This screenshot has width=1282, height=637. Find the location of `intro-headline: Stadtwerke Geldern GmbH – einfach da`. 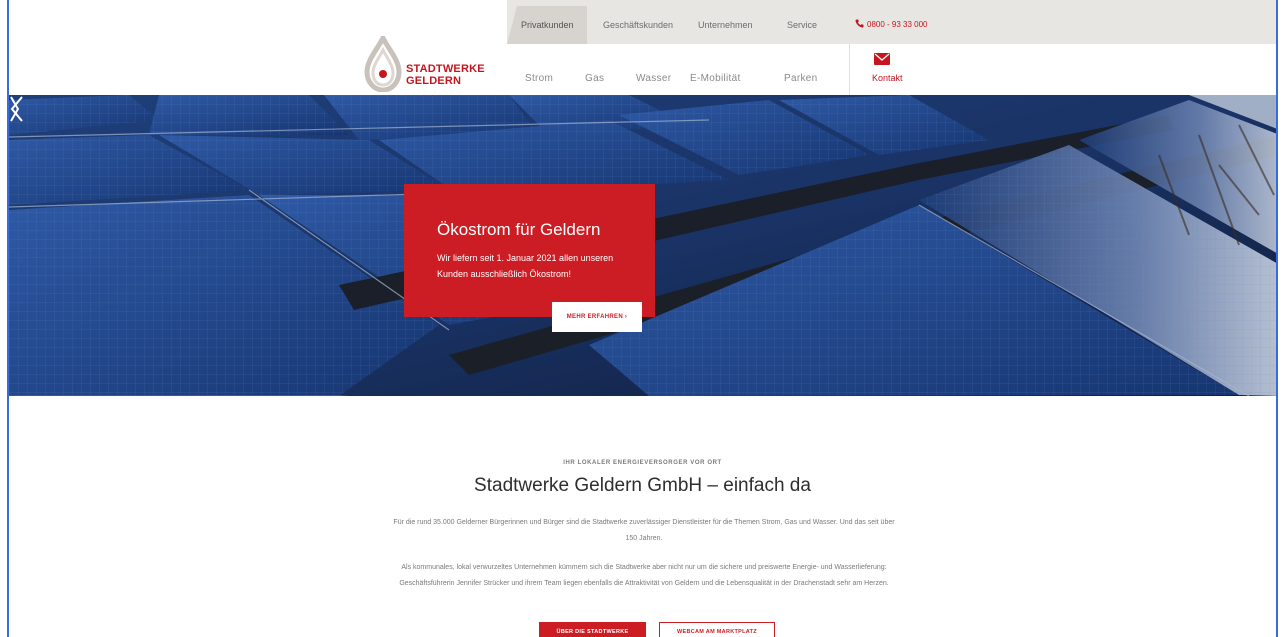

intro-headline: Stadtwerke Geldern GmbH – einfach da is located at coordinates (642, 485).